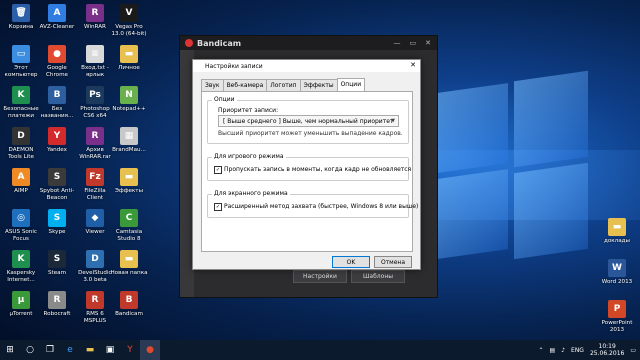 Image resolution: width=640 pixels, height=360 pixels. I want to click on desktop-icon: P PowerPoint 2013, so click(617, 317).